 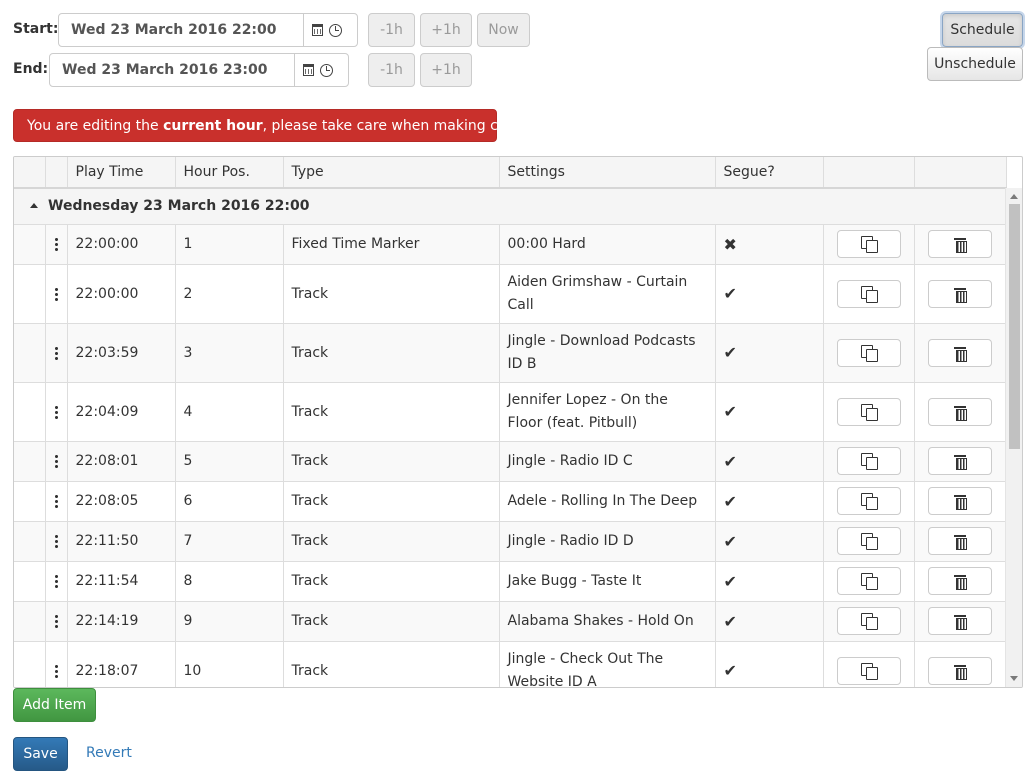 What do you see at coordinates (607, 293) in the screenshot?
I see `settings-cell: Aiden Grimshaw - Curtain Call` at bounding box center [607, 293].